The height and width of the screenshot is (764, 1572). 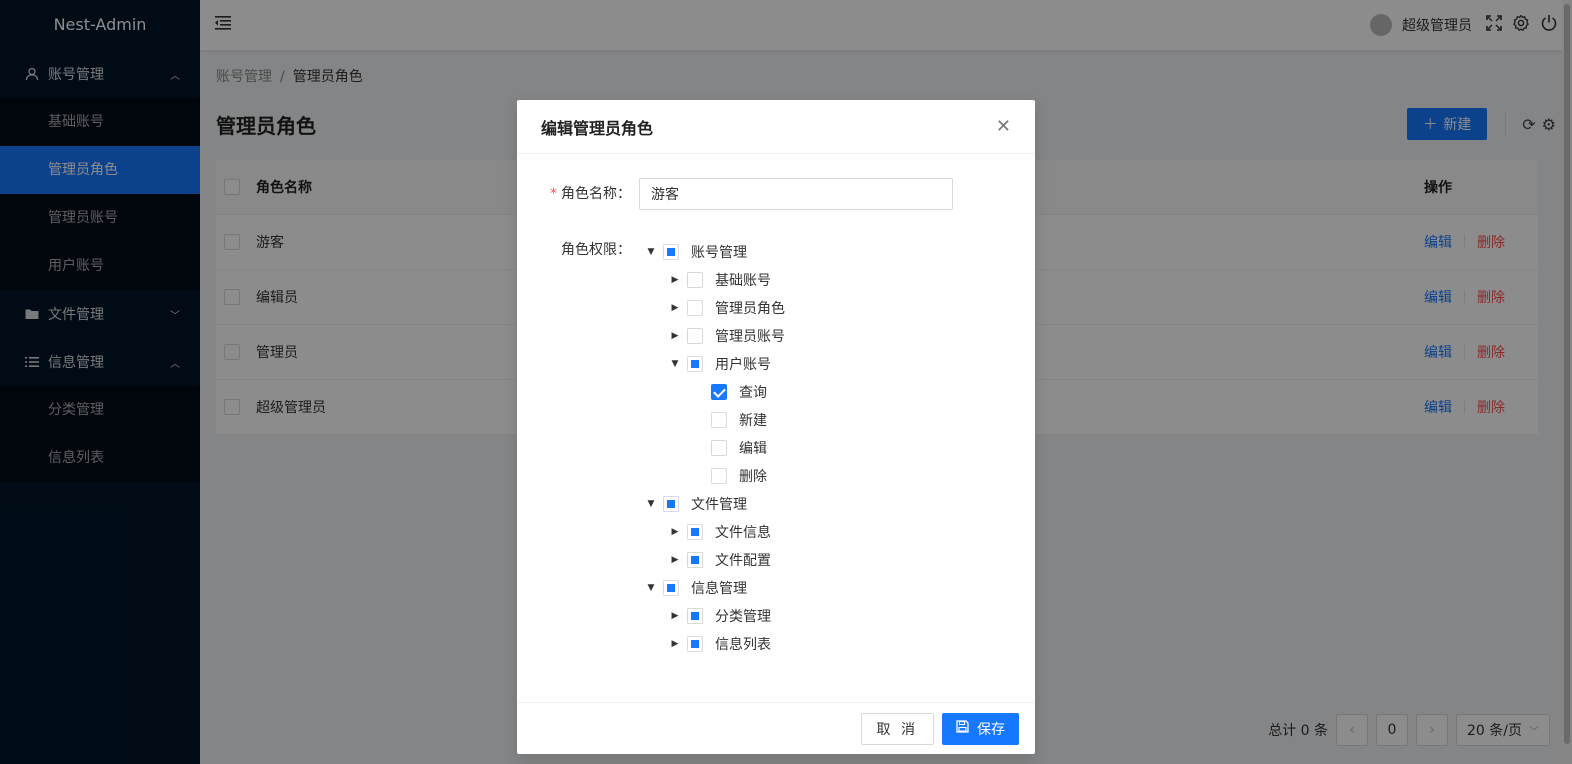 I want to click on tree-node-title: 信息列表, so click(x=743, y=644).